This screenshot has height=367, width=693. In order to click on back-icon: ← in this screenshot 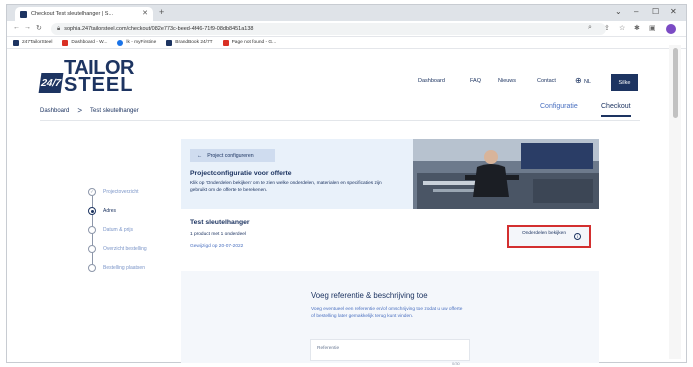, I will do `click(16, 27)`.